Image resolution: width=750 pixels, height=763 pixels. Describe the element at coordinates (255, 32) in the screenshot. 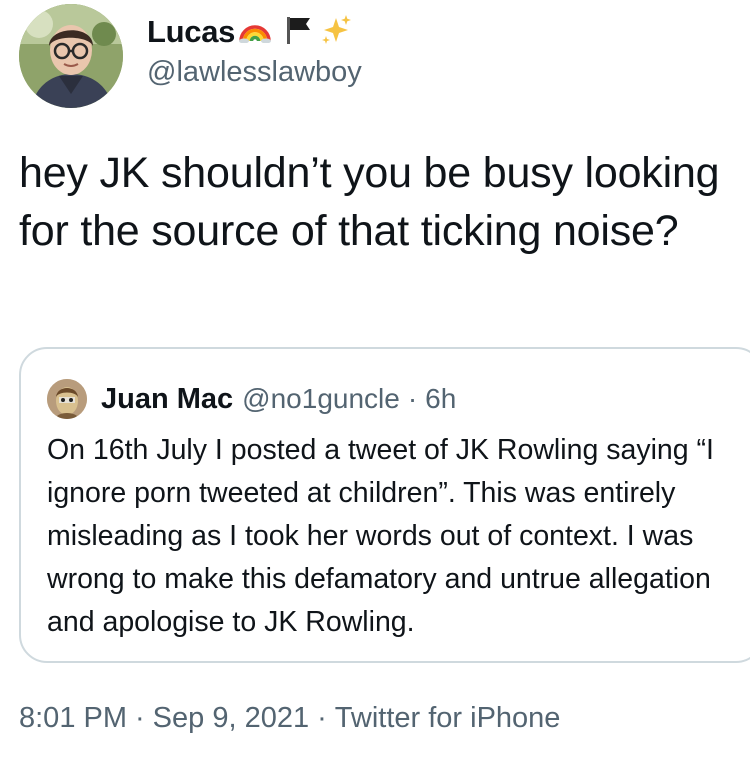

I see `rainbow-emoji` at that location.